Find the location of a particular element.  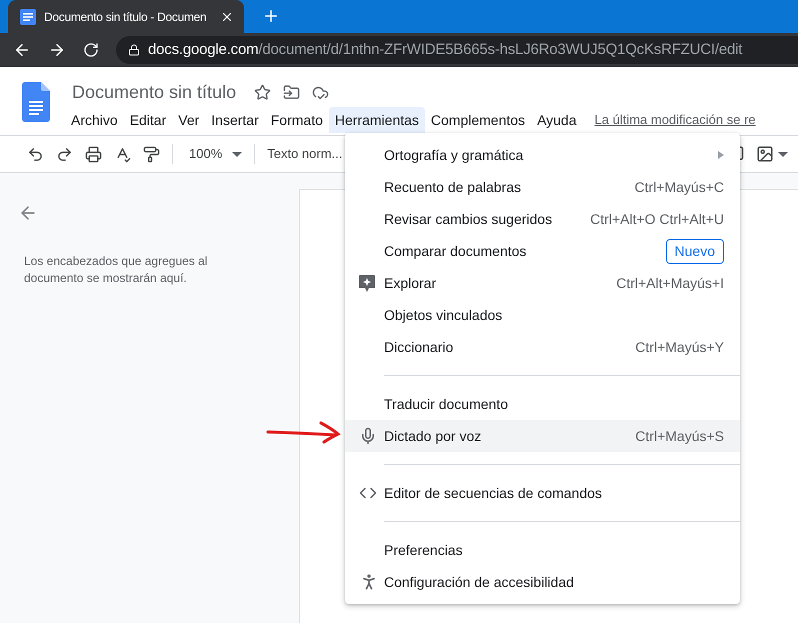

menu-item: Objetos vinculados is located at coordinates (542, 315).